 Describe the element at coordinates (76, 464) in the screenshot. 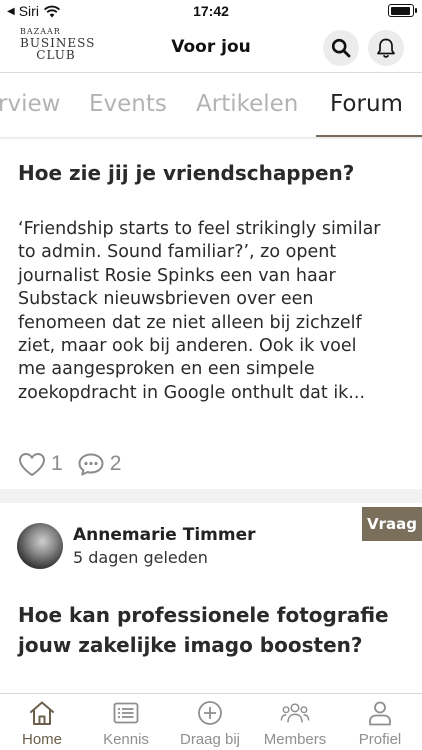

I see `post-stats: 1 2` at that location.